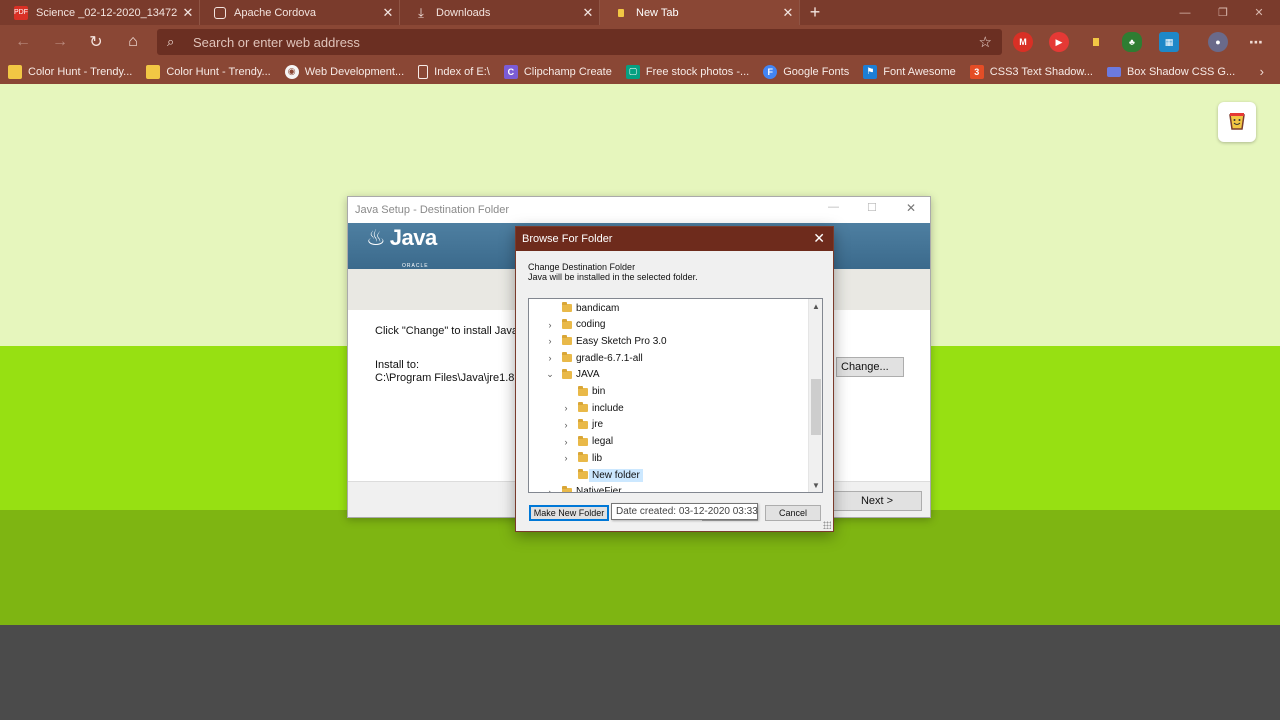 This screenshot has height=720, width=1280. I want to click on bookmark-item: F Google Fonts, so click(806, 71).